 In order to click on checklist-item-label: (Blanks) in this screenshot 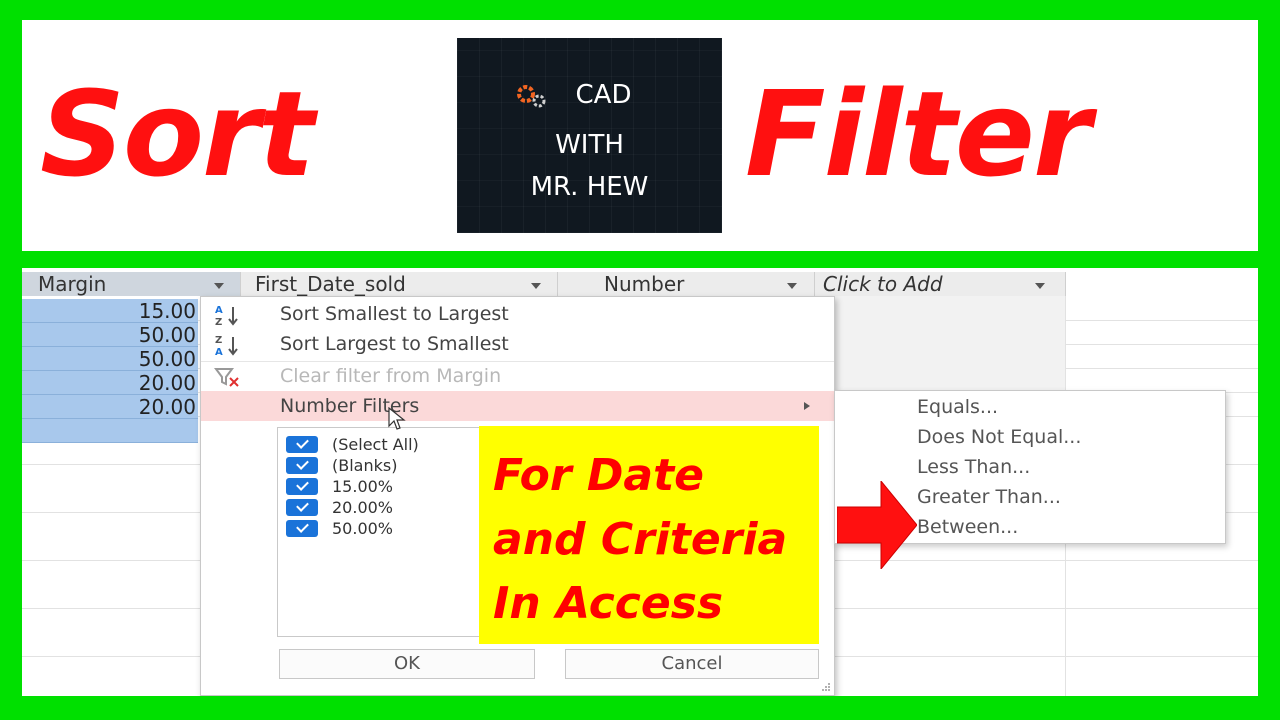, I will do `click(365, 465)`.